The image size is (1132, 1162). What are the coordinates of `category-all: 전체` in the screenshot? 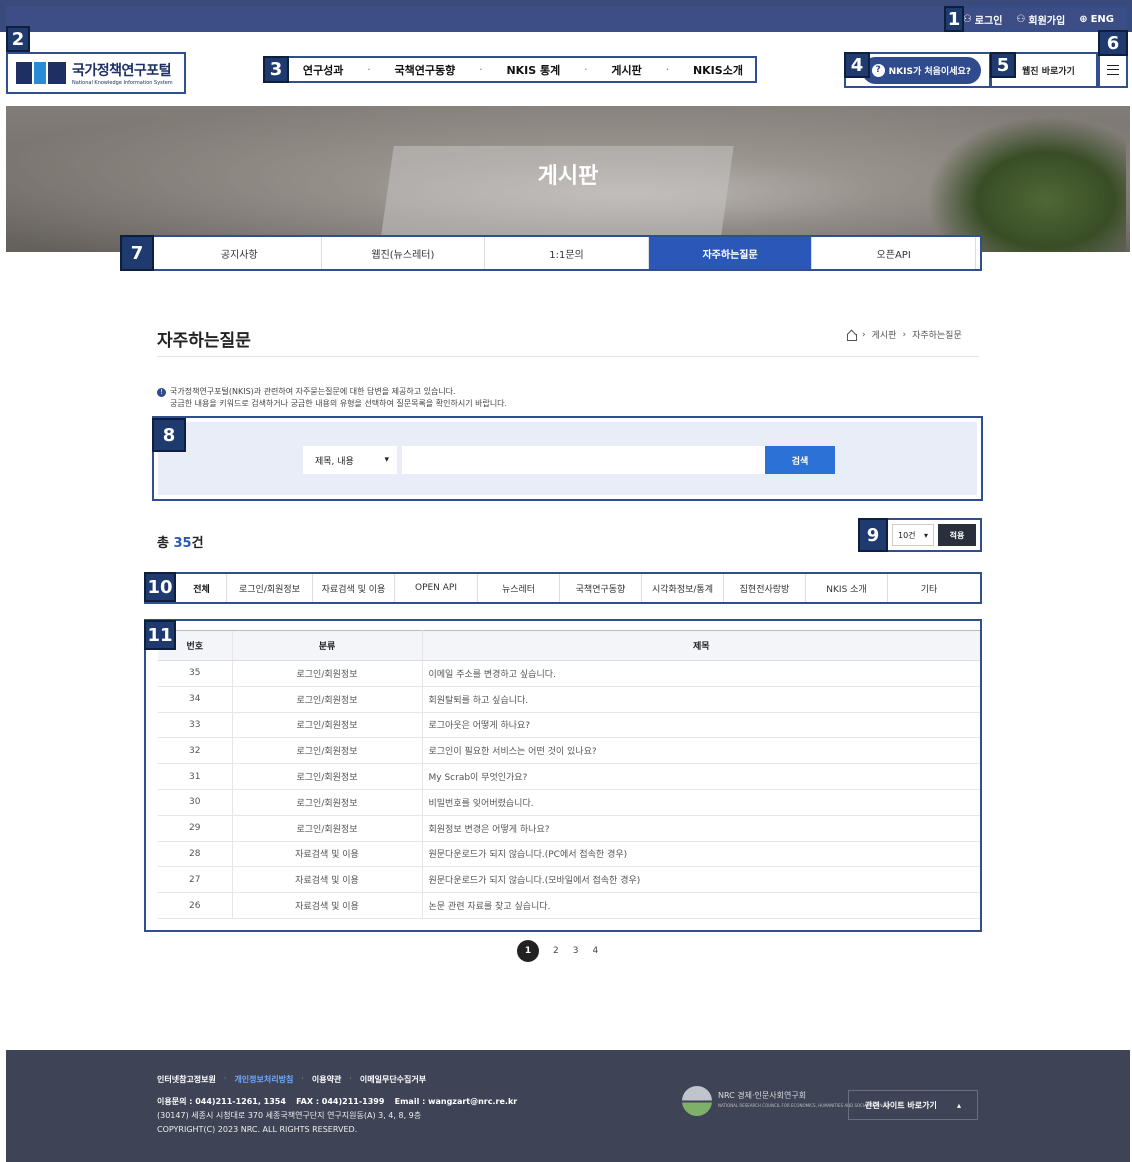 It's located at (202, 588).